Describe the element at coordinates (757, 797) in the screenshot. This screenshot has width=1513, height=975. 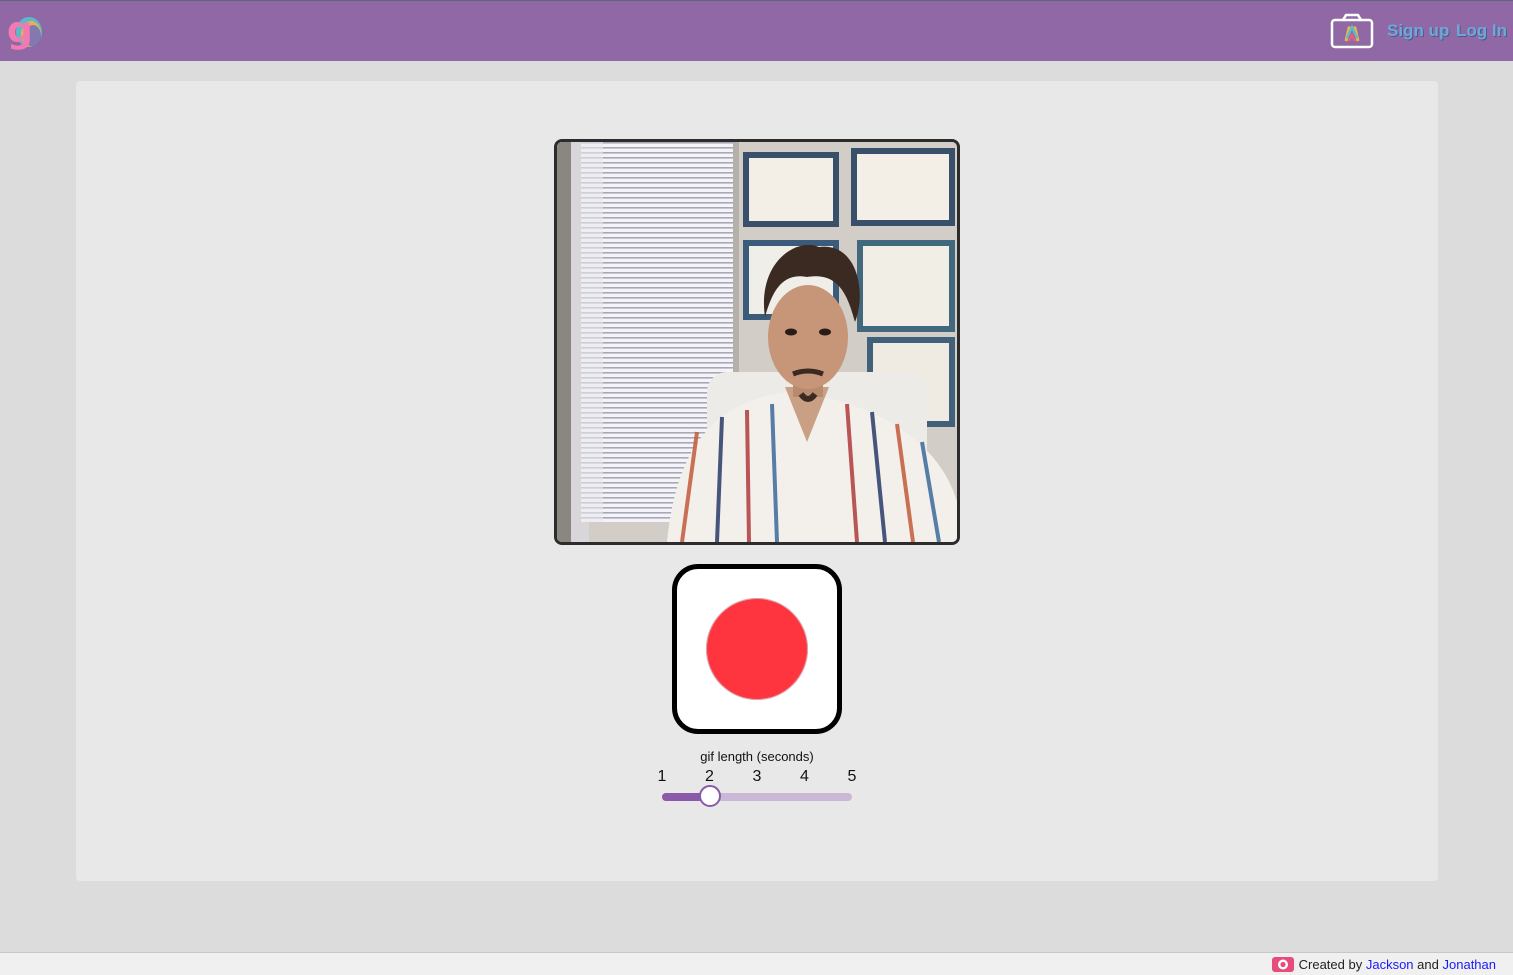
I see `gif-length-slider-track` at that location.